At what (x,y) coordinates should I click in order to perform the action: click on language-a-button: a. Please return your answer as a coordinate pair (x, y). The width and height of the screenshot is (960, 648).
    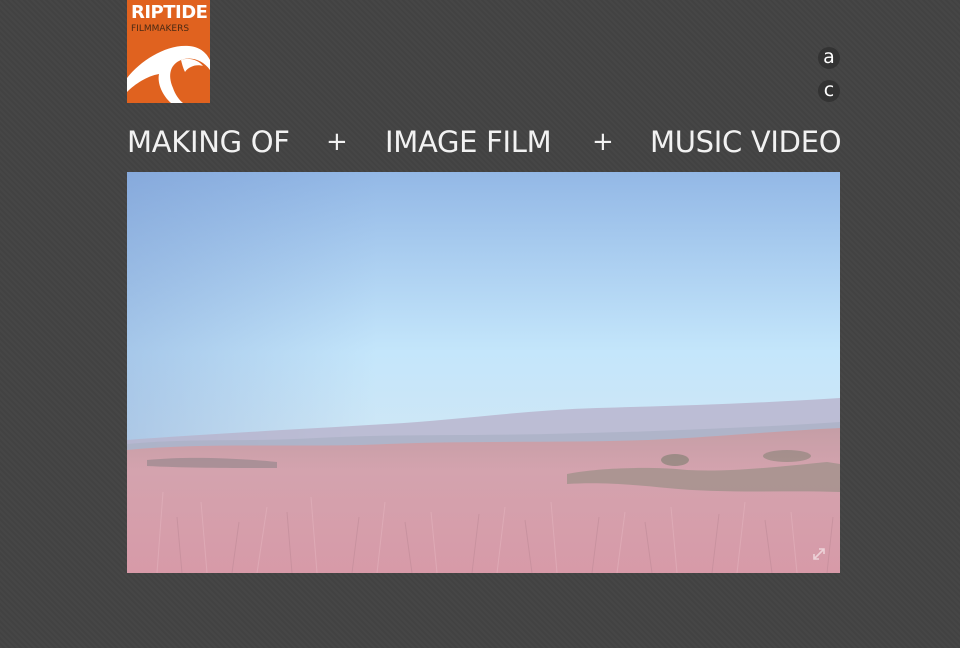
    Looking at the image, I should click on (829, 58).